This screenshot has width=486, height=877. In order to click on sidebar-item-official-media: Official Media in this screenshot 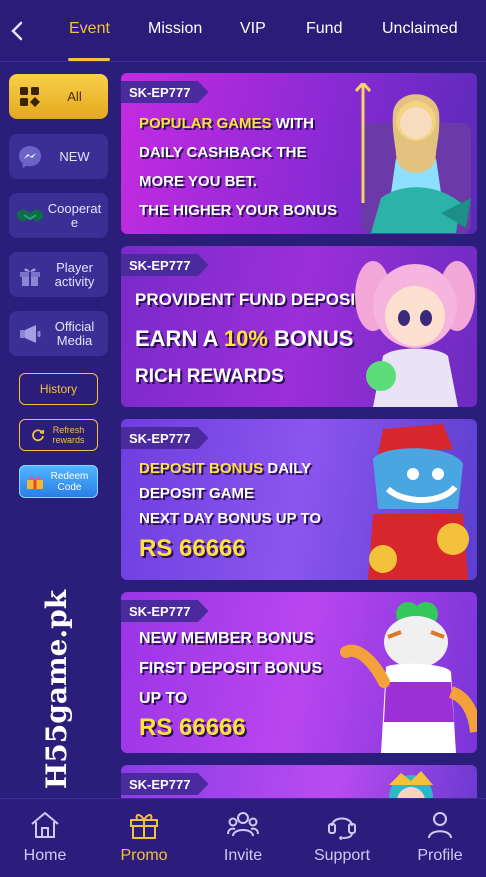, I will do `click(58, 333)`.